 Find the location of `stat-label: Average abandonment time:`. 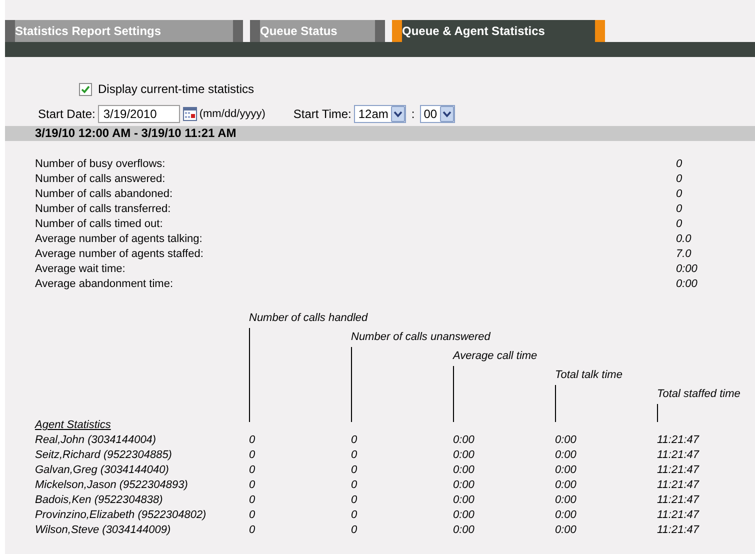

stat-label: Average abandonment time: is located at coordinates (104, 284).